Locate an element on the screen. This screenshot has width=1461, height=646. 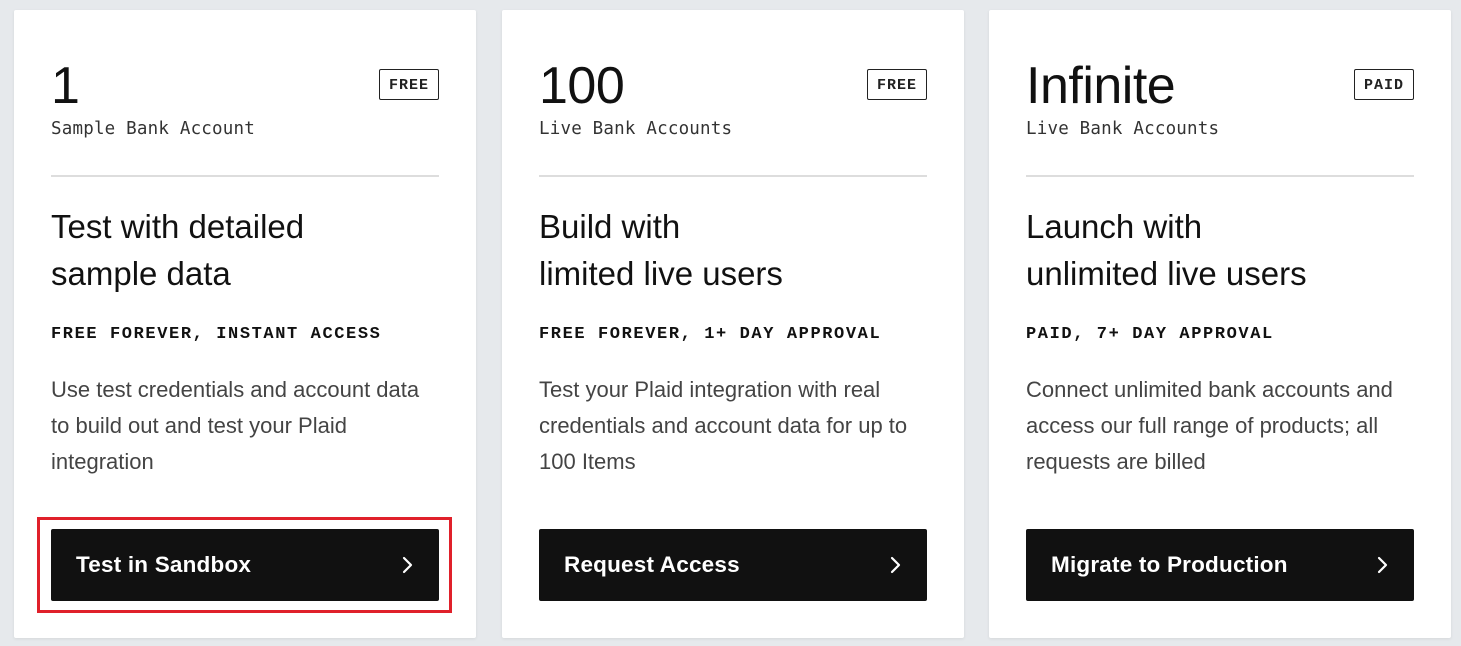
plan-heading: Build with limited live users is located at coordinates (661, 250).